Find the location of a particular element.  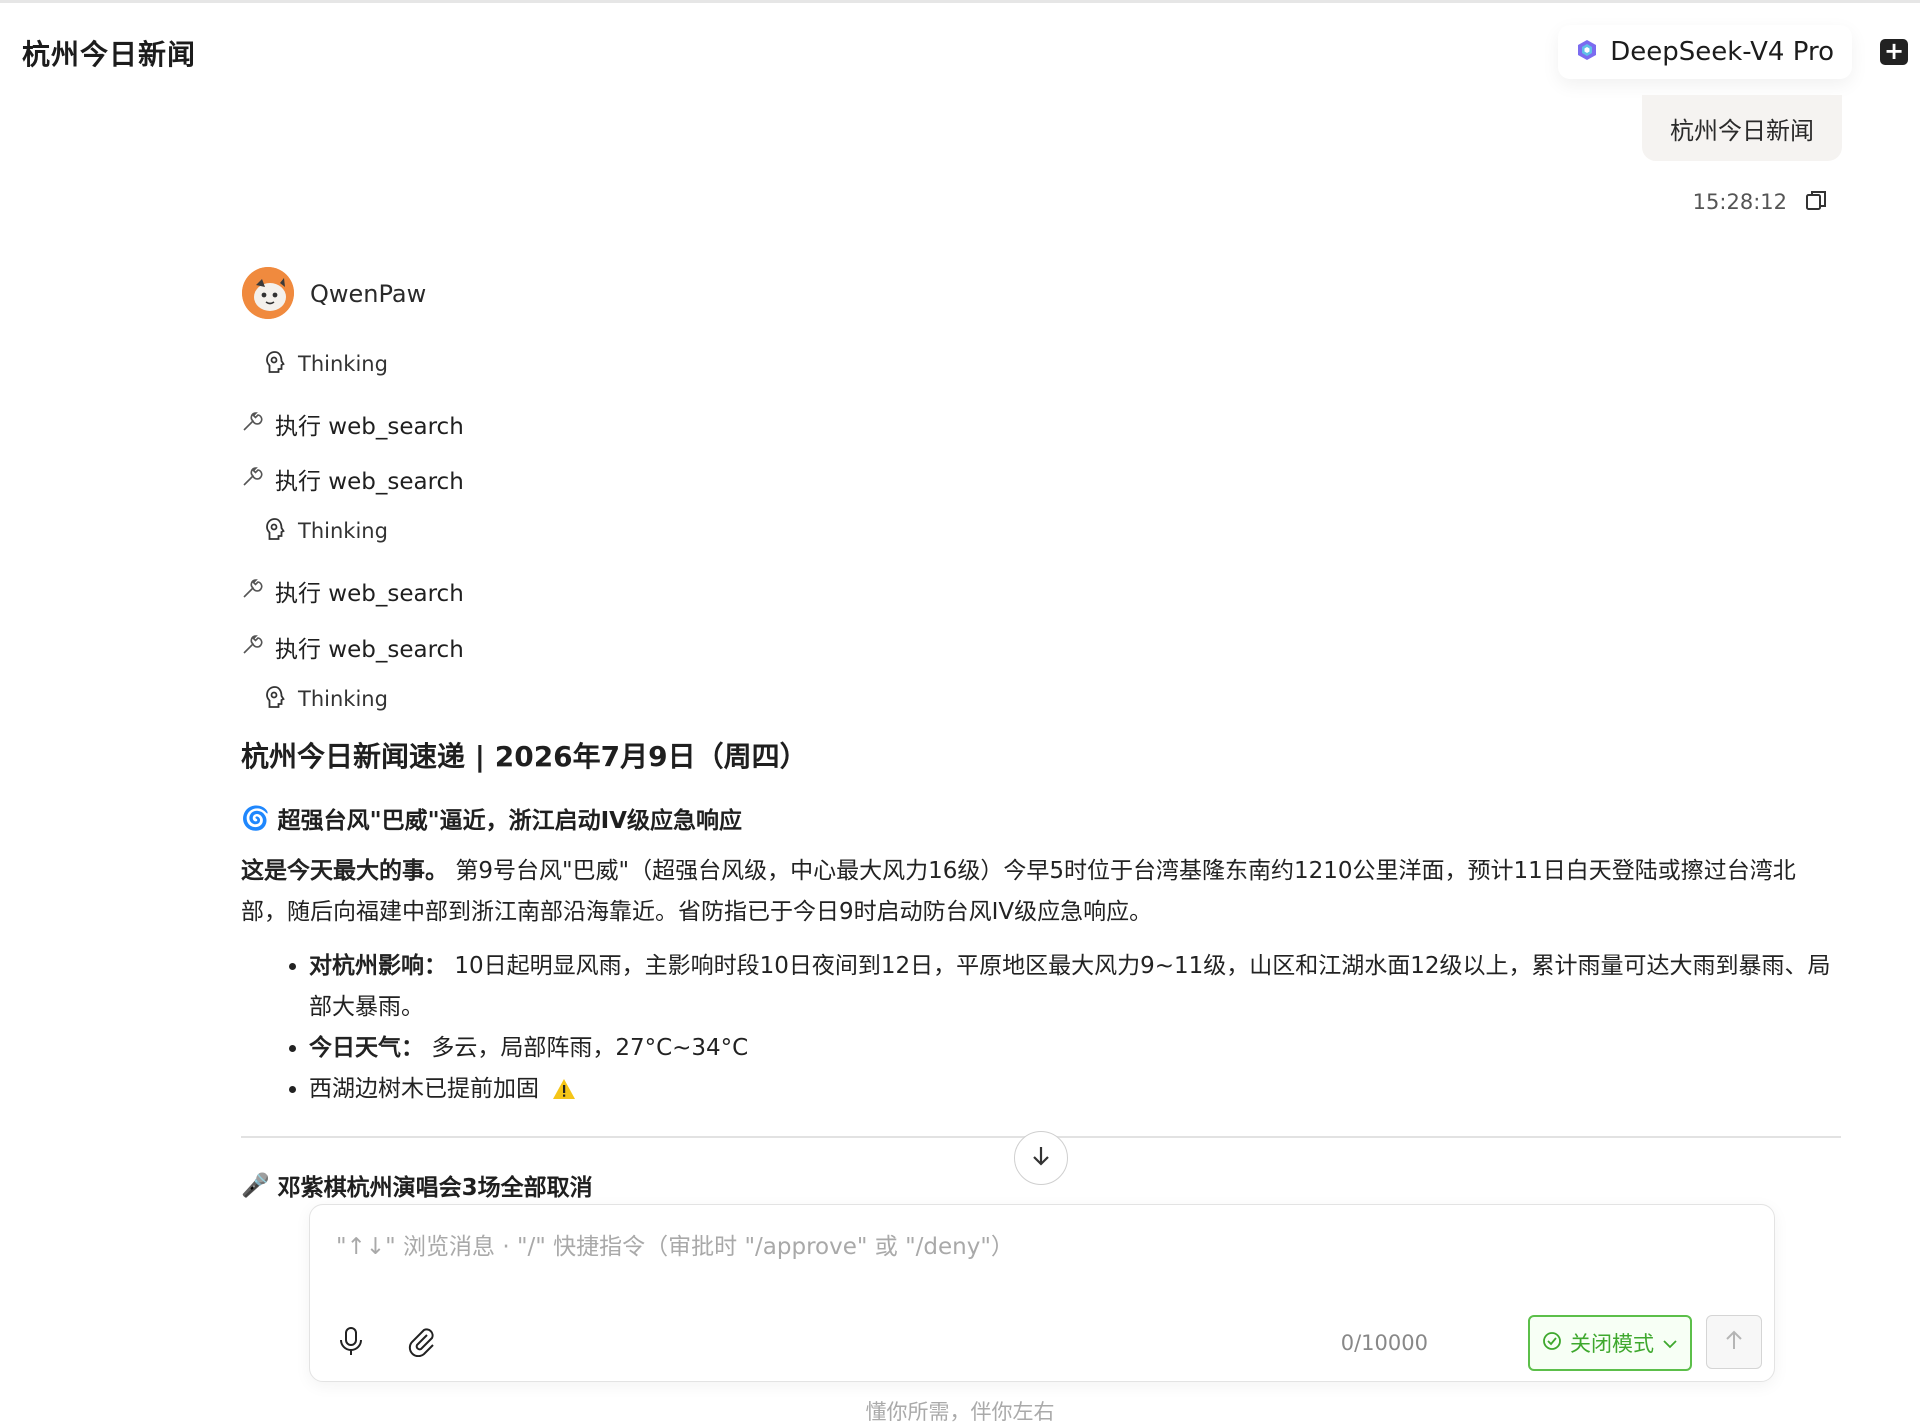

assistant-name: QwenPaw is located at coordinates (368, 294).